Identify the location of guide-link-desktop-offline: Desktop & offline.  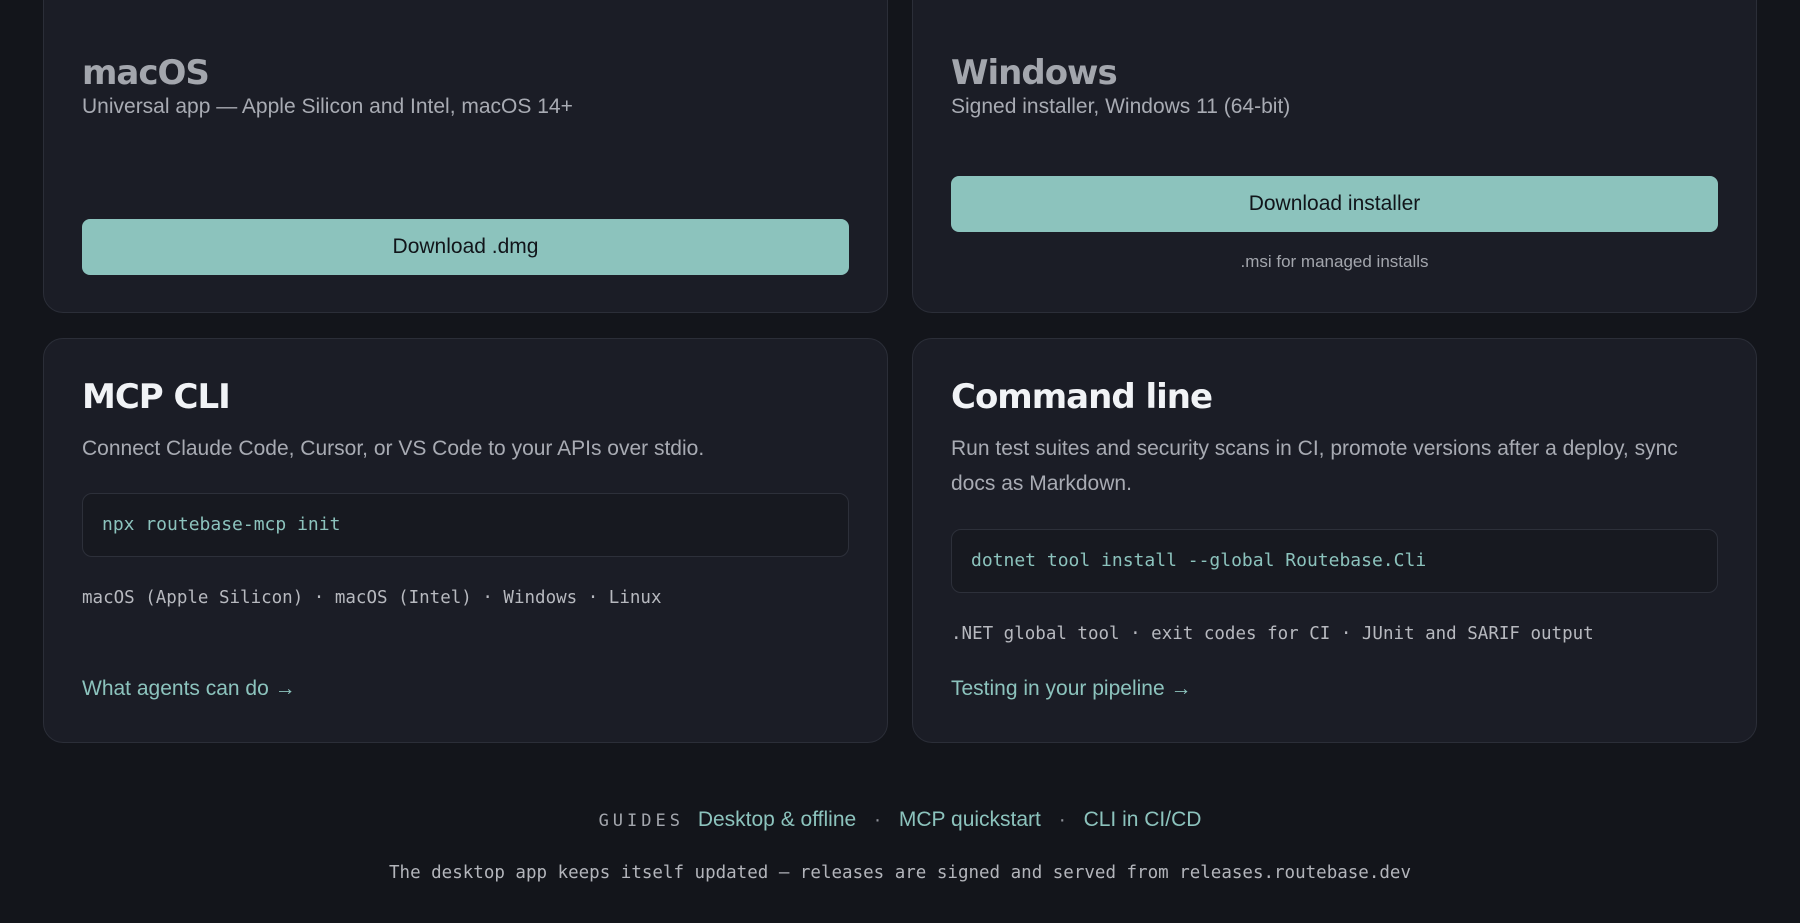
(777, 819).